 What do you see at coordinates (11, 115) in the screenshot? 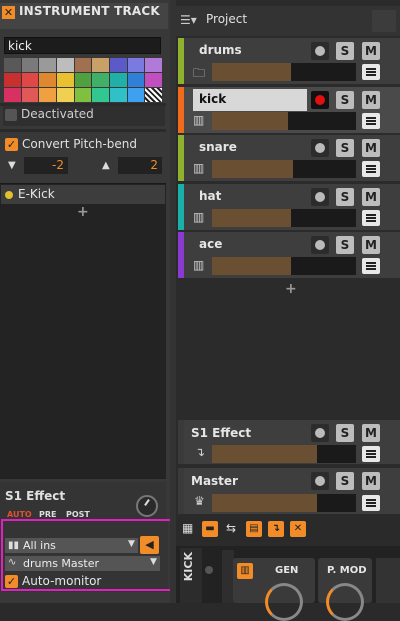
I see `deactivated-checkbox` at bounding box center [11, 115].